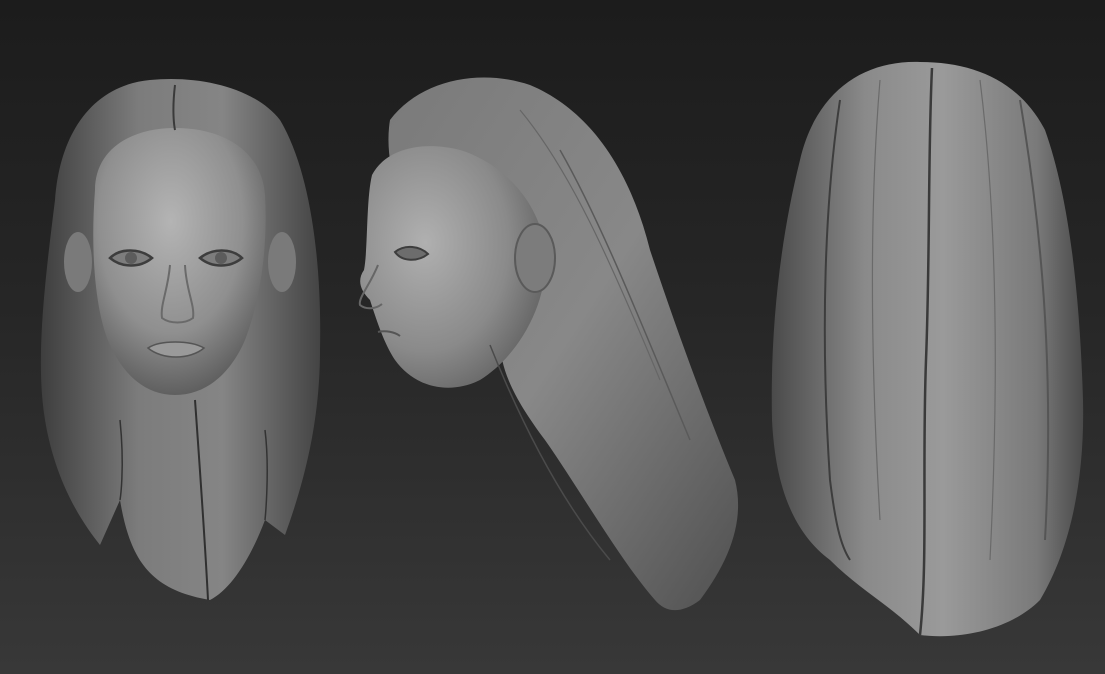  What do you see at coordinates (282, 262) in the screenshot?
I see `front-right-ear` at bounding box center [282, 262].